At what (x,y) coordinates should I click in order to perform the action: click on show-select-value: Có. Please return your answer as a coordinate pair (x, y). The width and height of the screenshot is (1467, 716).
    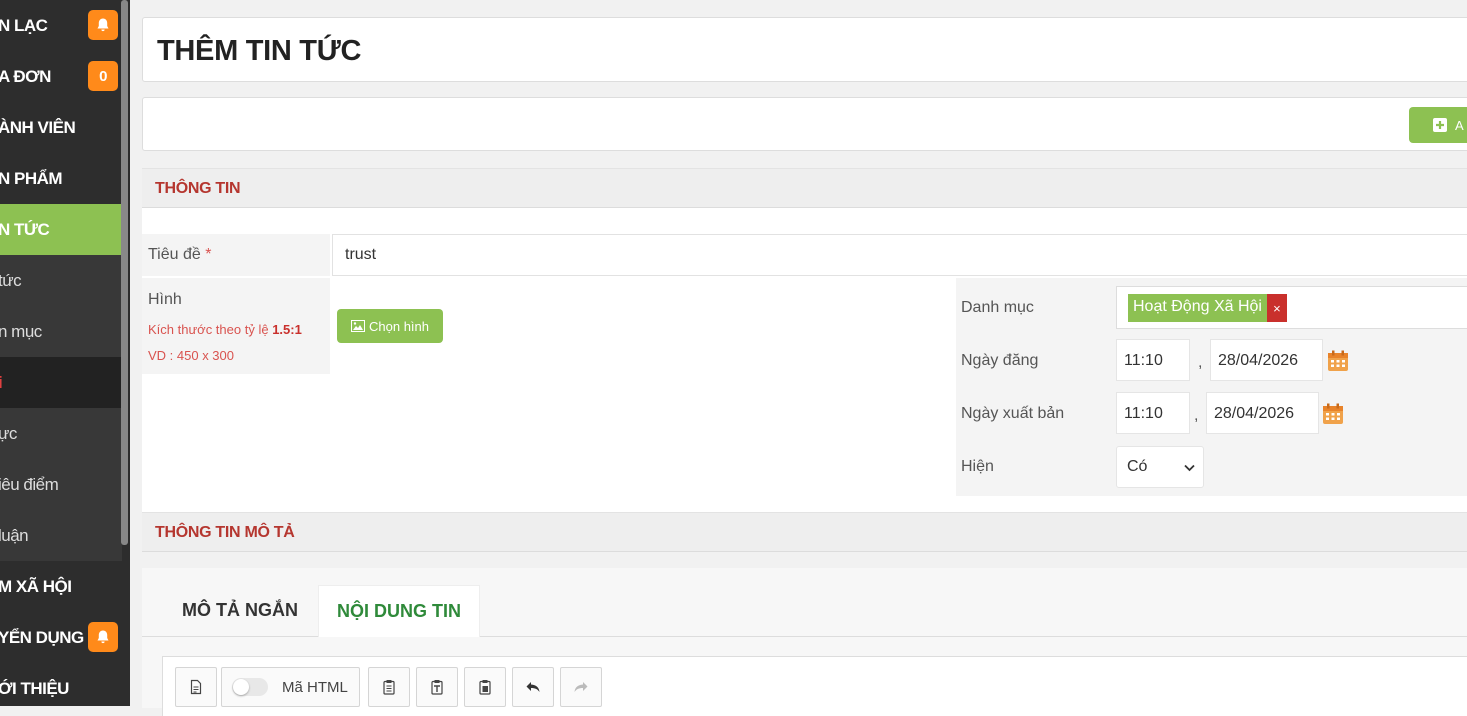
    Looking at the image, I should click on (1137, 466).